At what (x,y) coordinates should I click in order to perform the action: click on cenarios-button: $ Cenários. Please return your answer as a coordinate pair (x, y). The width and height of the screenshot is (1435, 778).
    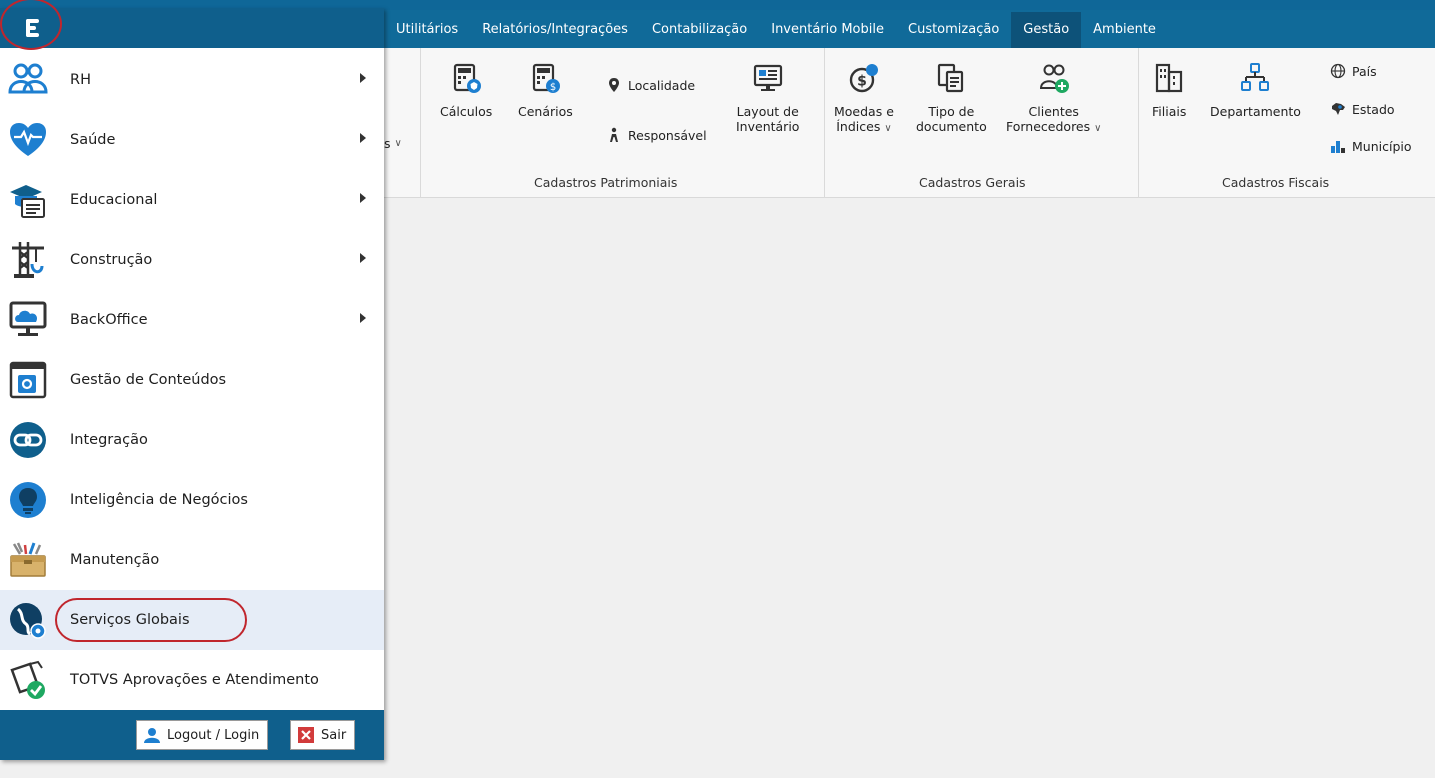
    Looking at the image, I should click on (545, 90).